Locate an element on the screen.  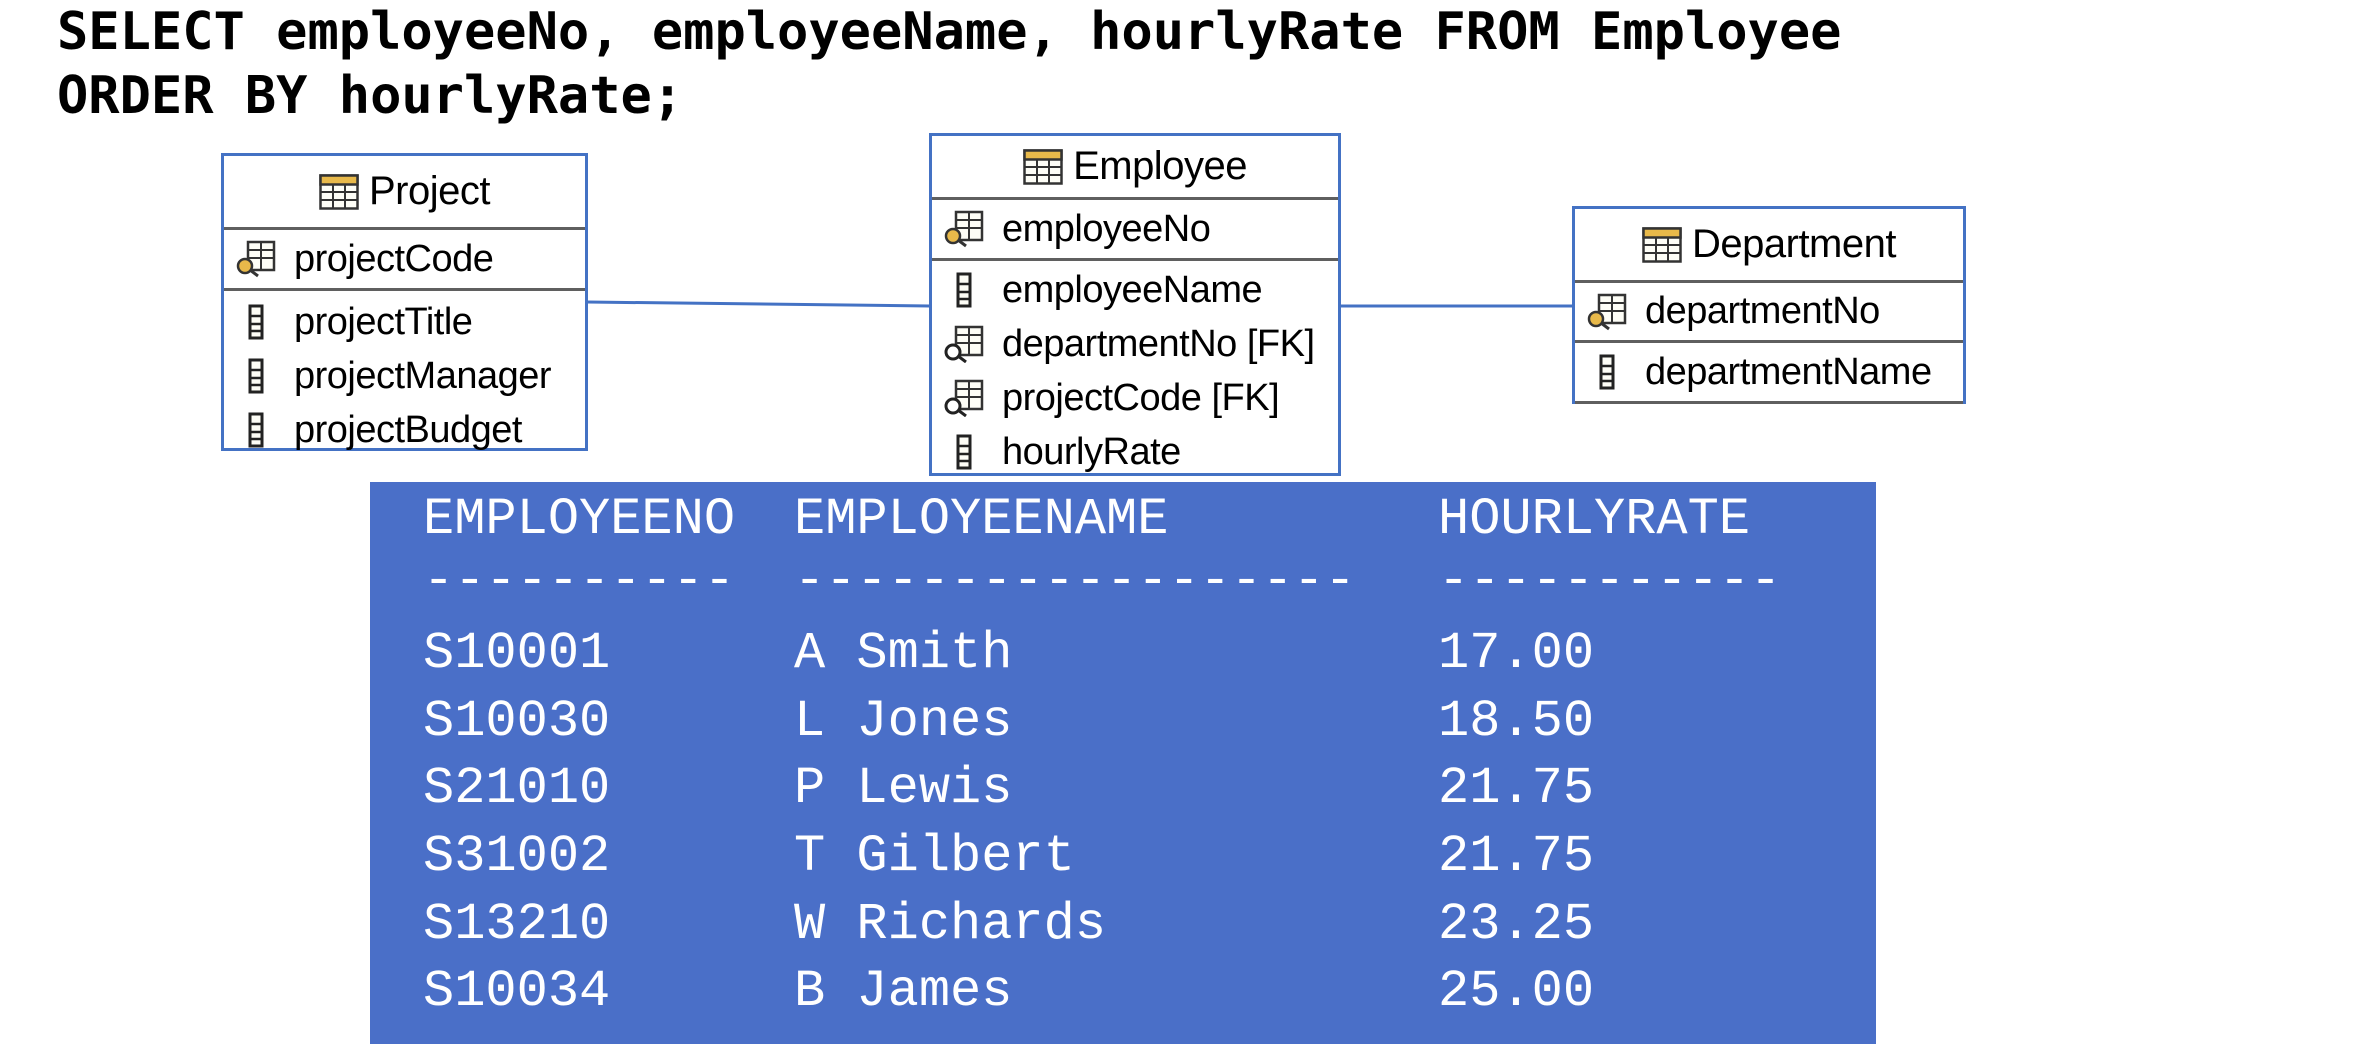
attribute-row: projectCode [FK] is located at coordinates (1135, 398).